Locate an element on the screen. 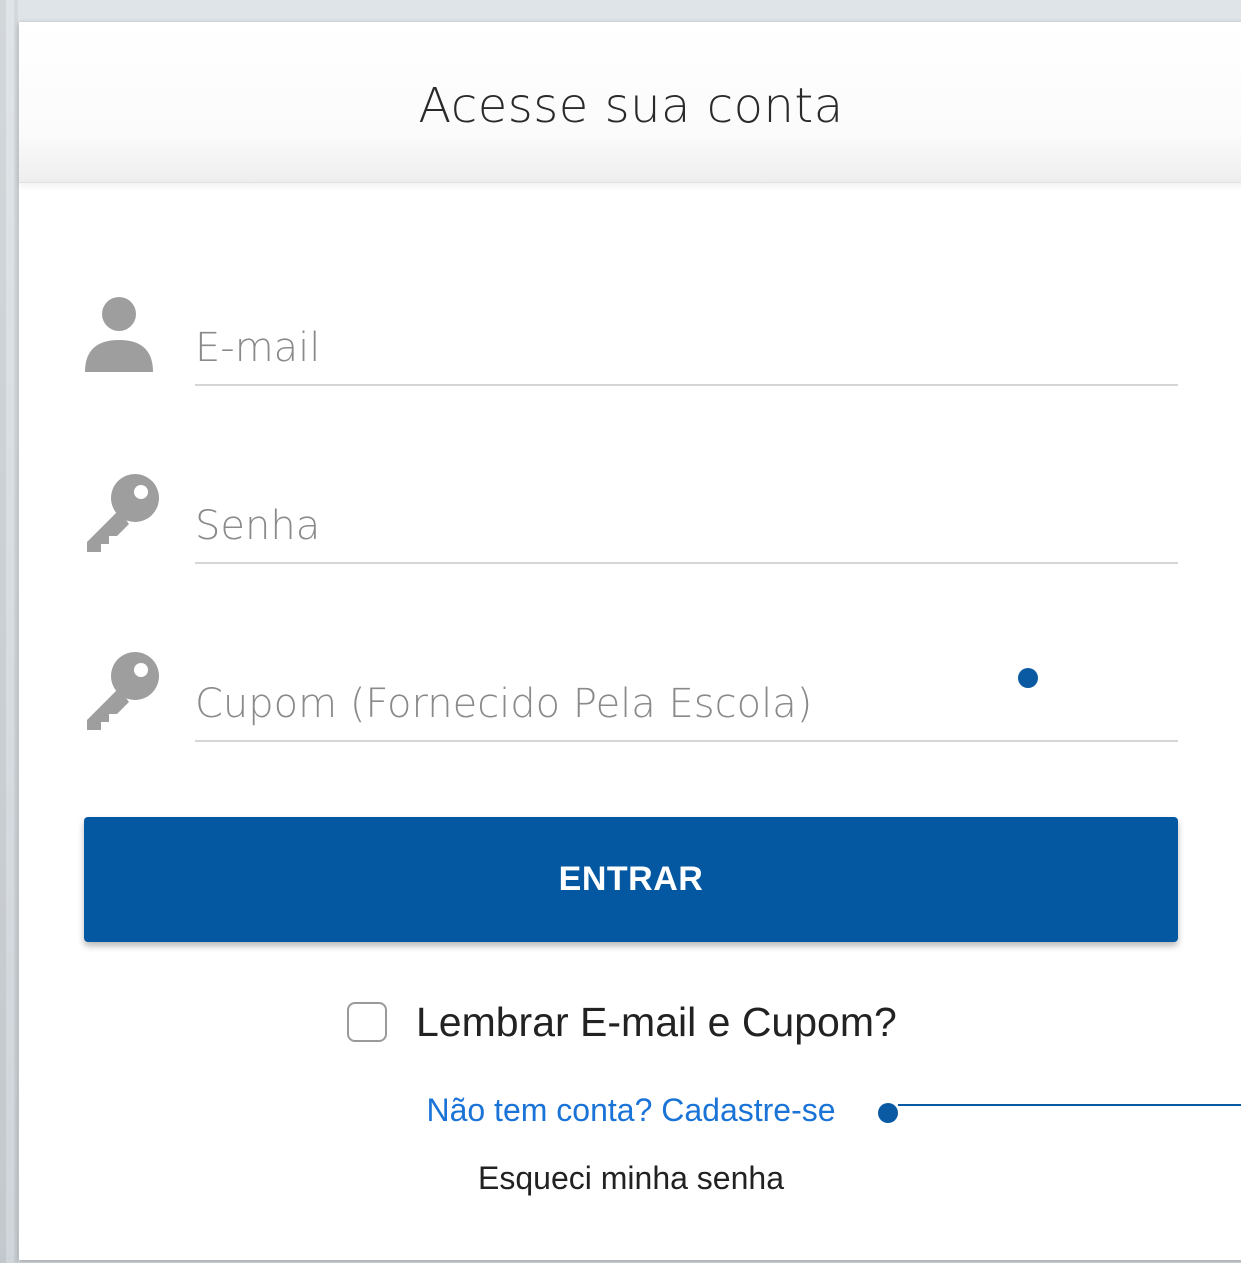  email-row is located at coordinates (631, 345).